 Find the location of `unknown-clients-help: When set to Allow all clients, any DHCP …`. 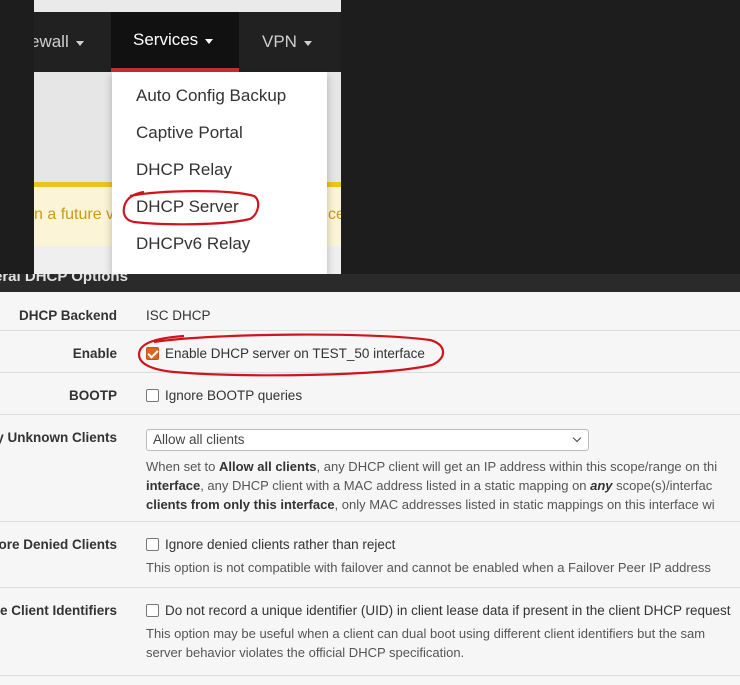

unknown-clients-help: When set to Allow all clients, any DHCP … is located at coordinates (431, 485).